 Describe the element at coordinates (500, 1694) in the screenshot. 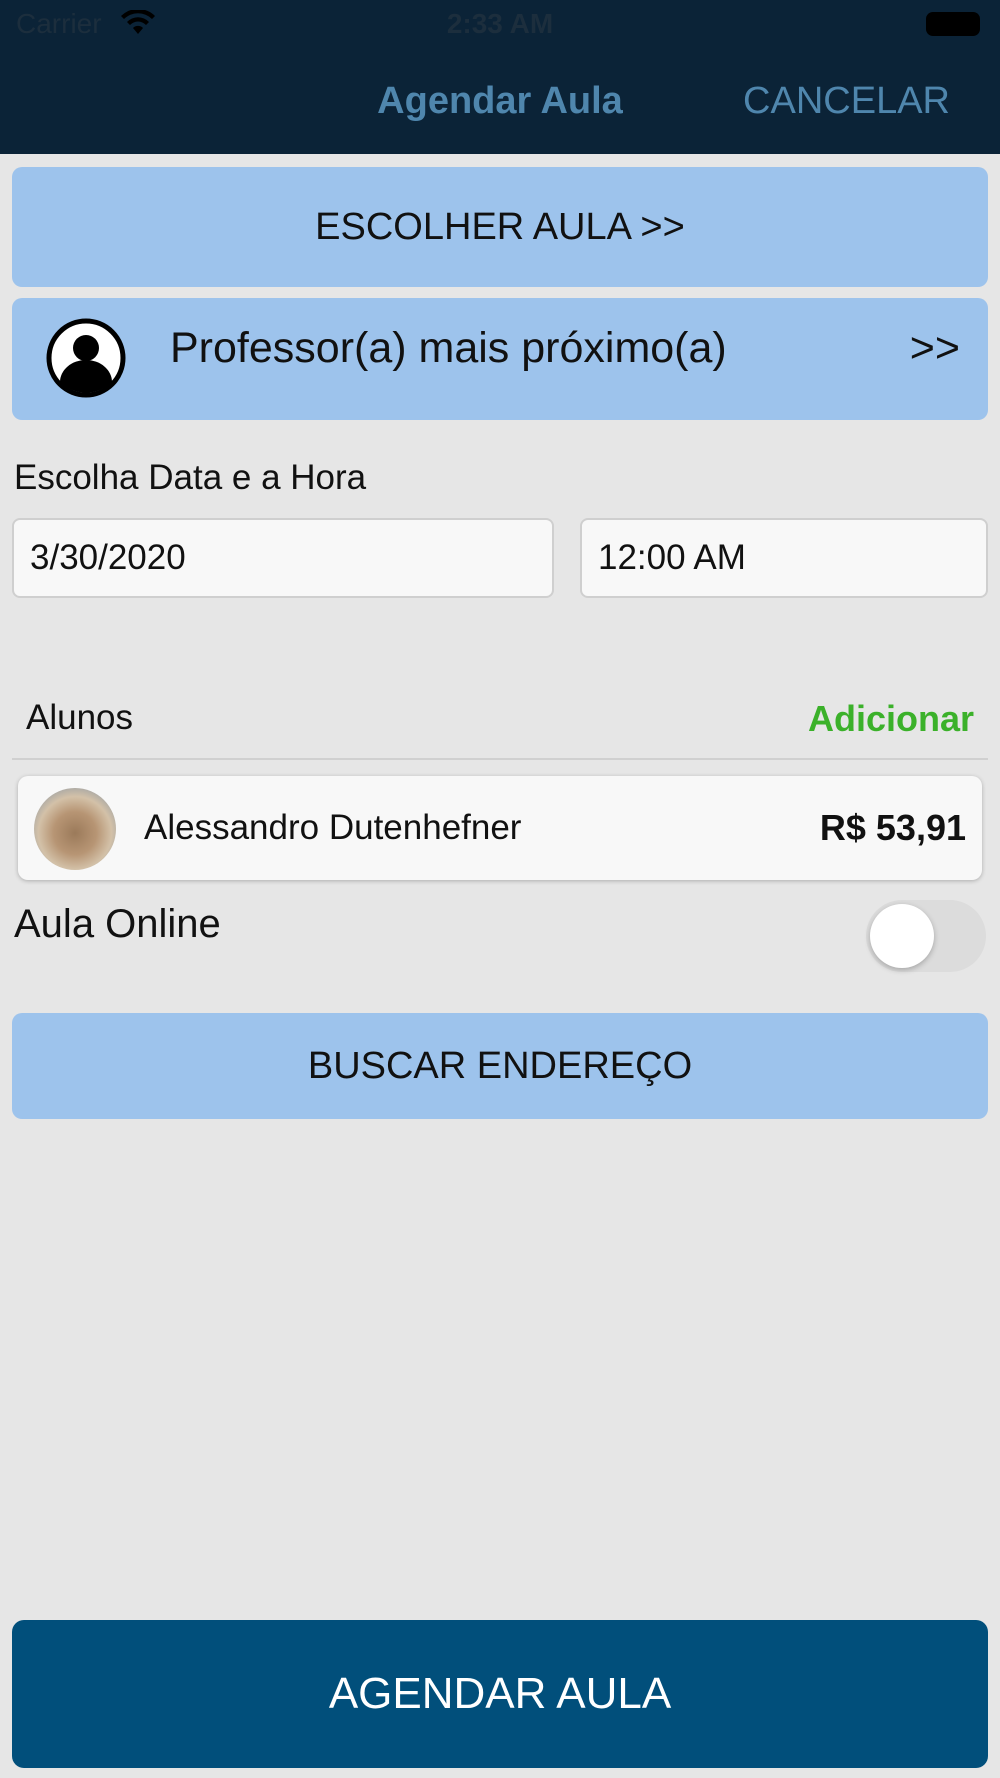

I see `schedule-class-button: AGENDAR AULA` at that location.